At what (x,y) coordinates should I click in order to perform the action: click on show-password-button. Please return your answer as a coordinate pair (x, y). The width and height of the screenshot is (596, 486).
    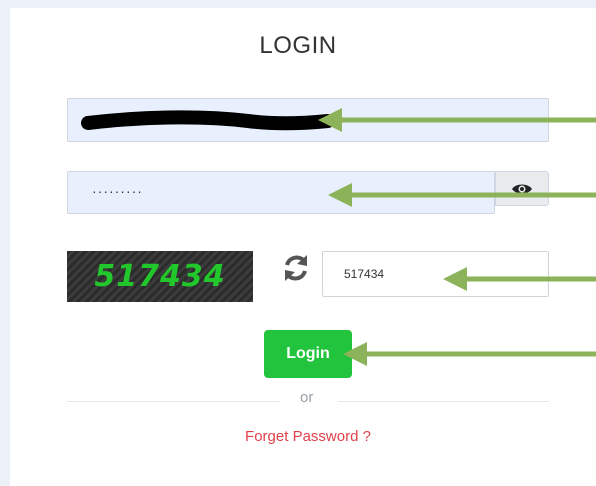
    Looking at the image, I should click on (522, 188).